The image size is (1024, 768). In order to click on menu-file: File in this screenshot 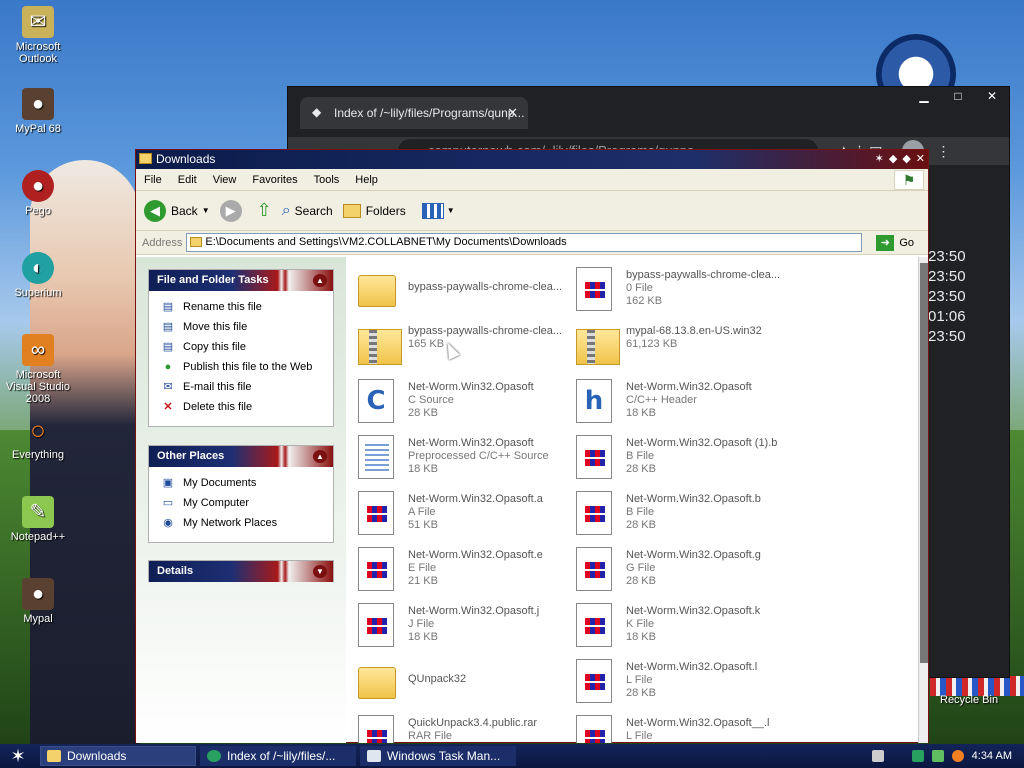, I will do `click(153, 180)`.